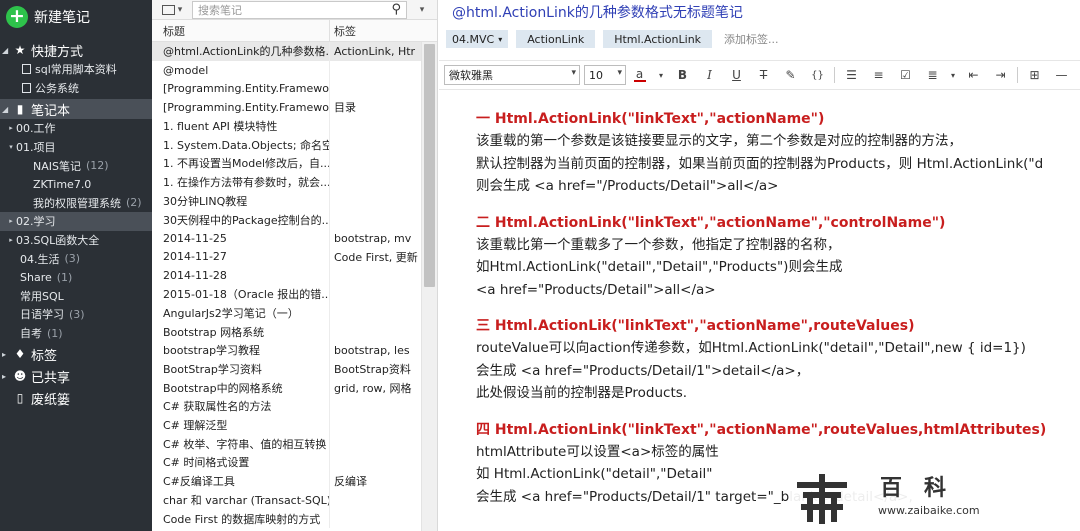 Image resolution: width=1080 pixels, height=531 pixels. Describe the element at coordinates (294, 107) in the screenshot. I see `list-item: [Programming.Entity.Framewor... 目录` at that location.